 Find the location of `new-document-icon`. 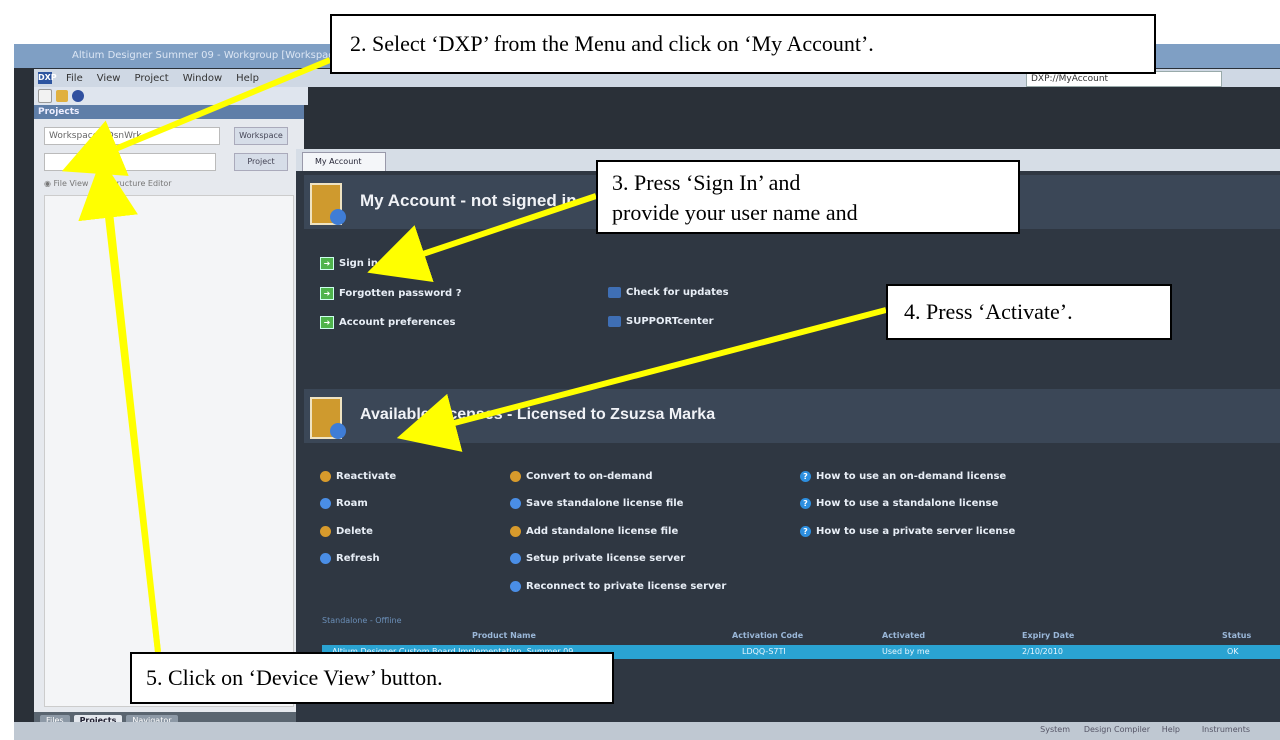

new-document-icon is located at coordinates (45, 96).